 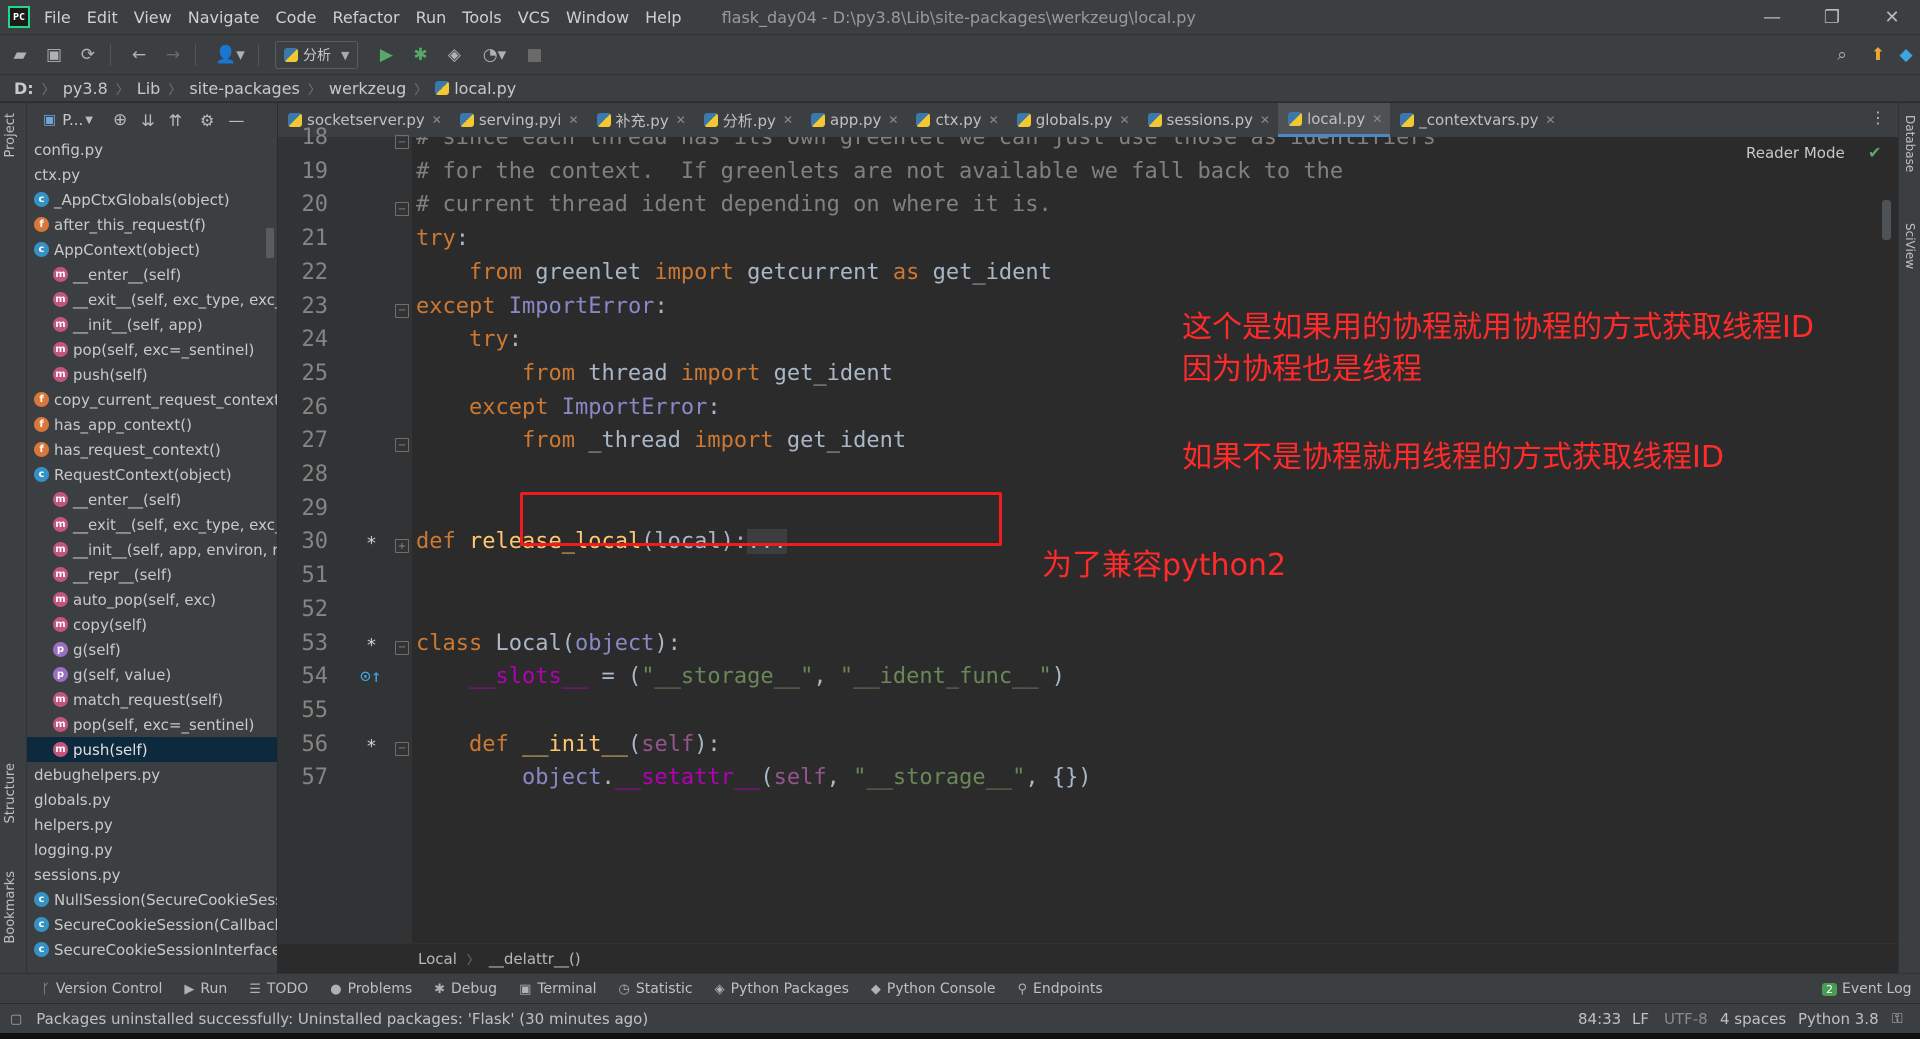 What do you see at coordinates (431, 17) in the screenshot?
I see `menu-run: Run` at bounding box center [431, 17].